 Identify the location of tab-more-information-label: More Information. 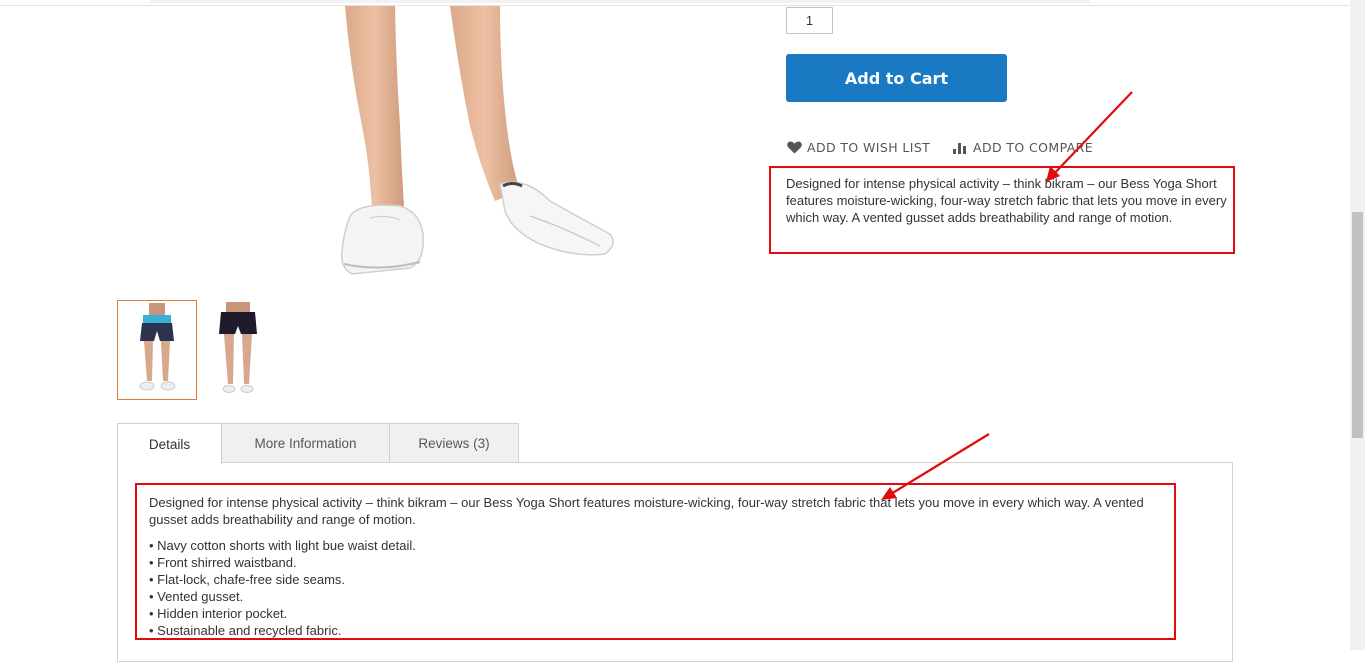
(305, 443).